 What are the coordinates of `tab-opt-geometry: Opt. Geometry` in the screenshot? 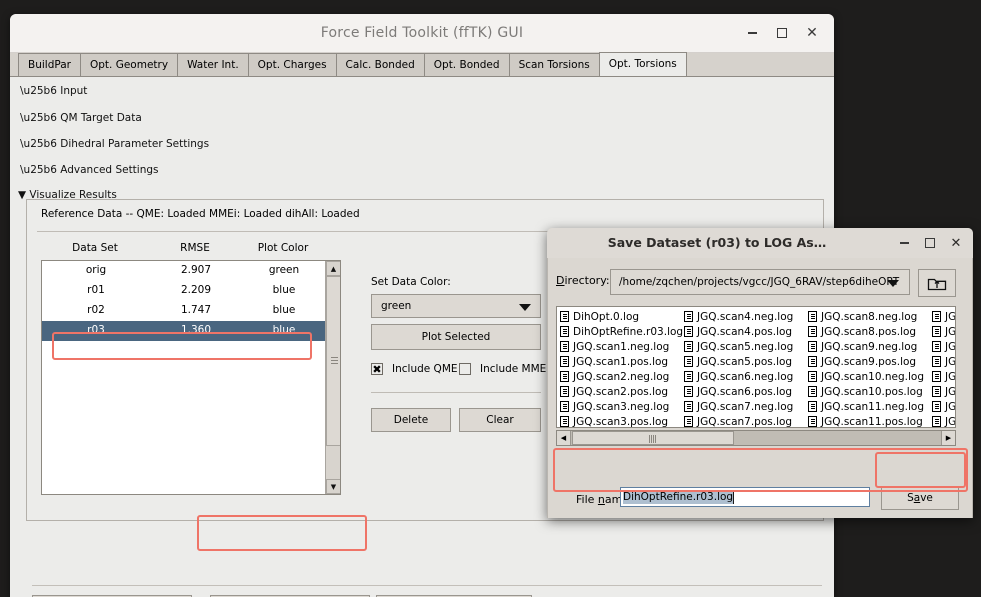 It's located at (129, 64).